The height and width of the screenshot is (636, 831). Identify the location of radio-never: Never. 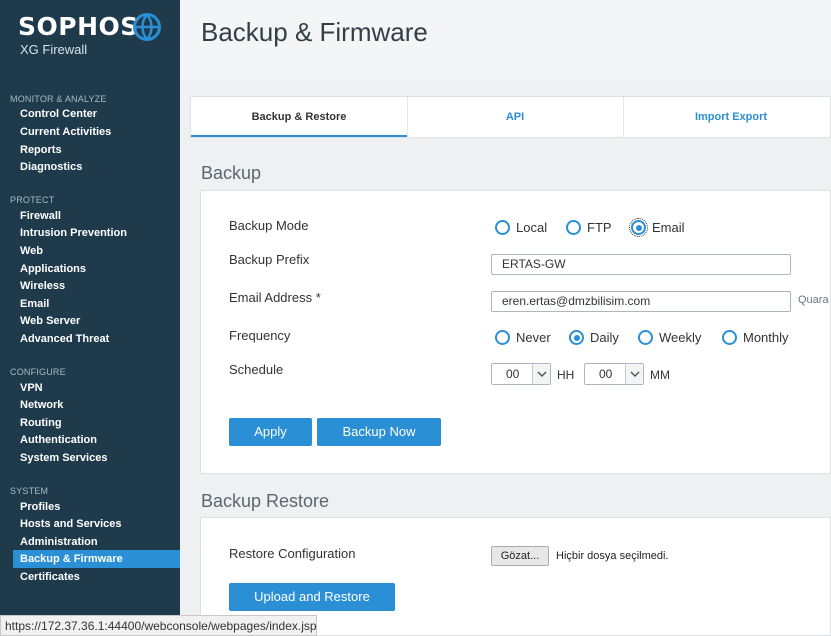
(523, 337).